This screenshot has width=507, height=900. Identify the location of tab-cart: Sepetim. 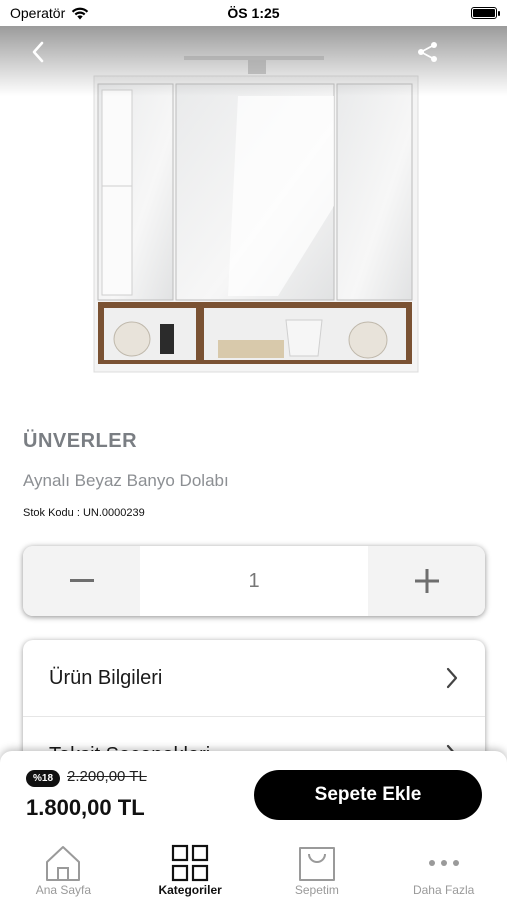
(317, 870).